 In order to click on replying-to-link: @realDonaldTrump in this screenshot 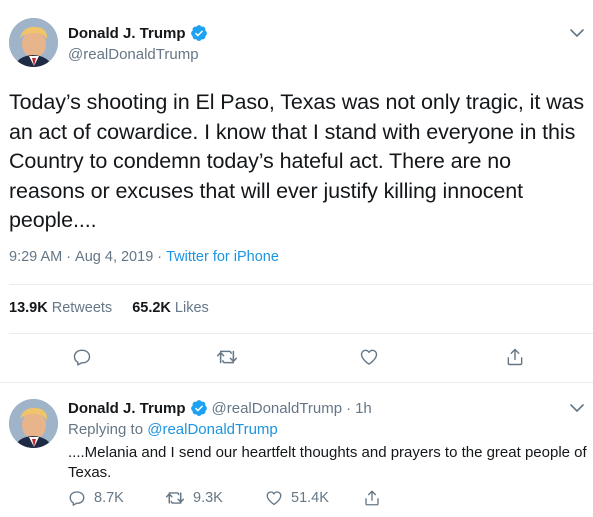, I will do `click(212, 429)`.